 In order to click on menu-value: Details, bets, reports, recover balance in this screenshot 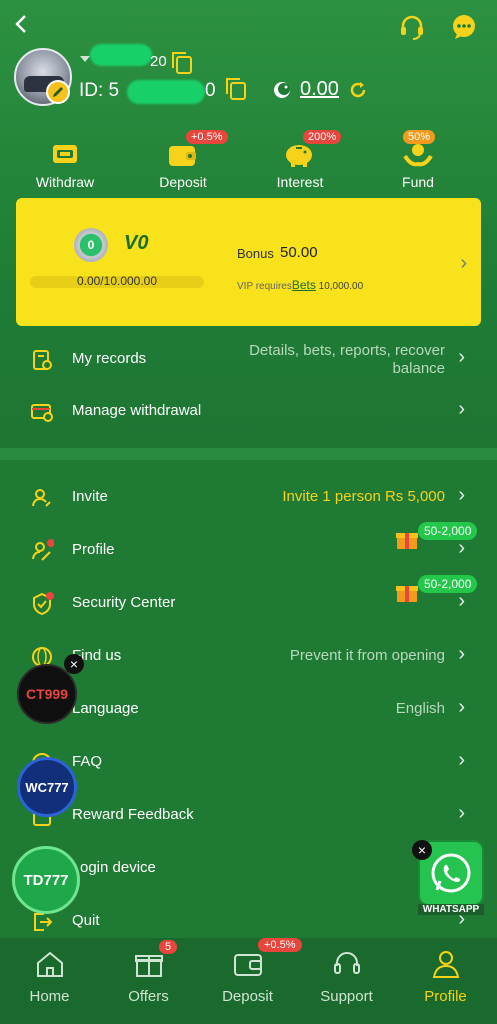, I will do `click(347, 359)`.